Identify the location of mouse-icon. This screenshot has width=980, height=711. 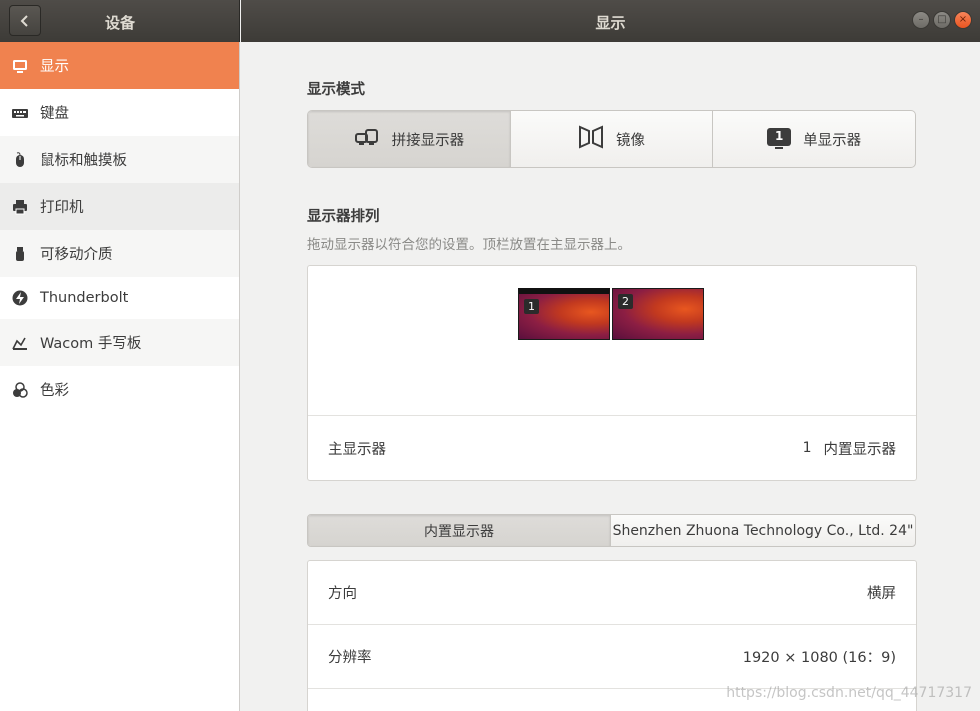
(20, 159).